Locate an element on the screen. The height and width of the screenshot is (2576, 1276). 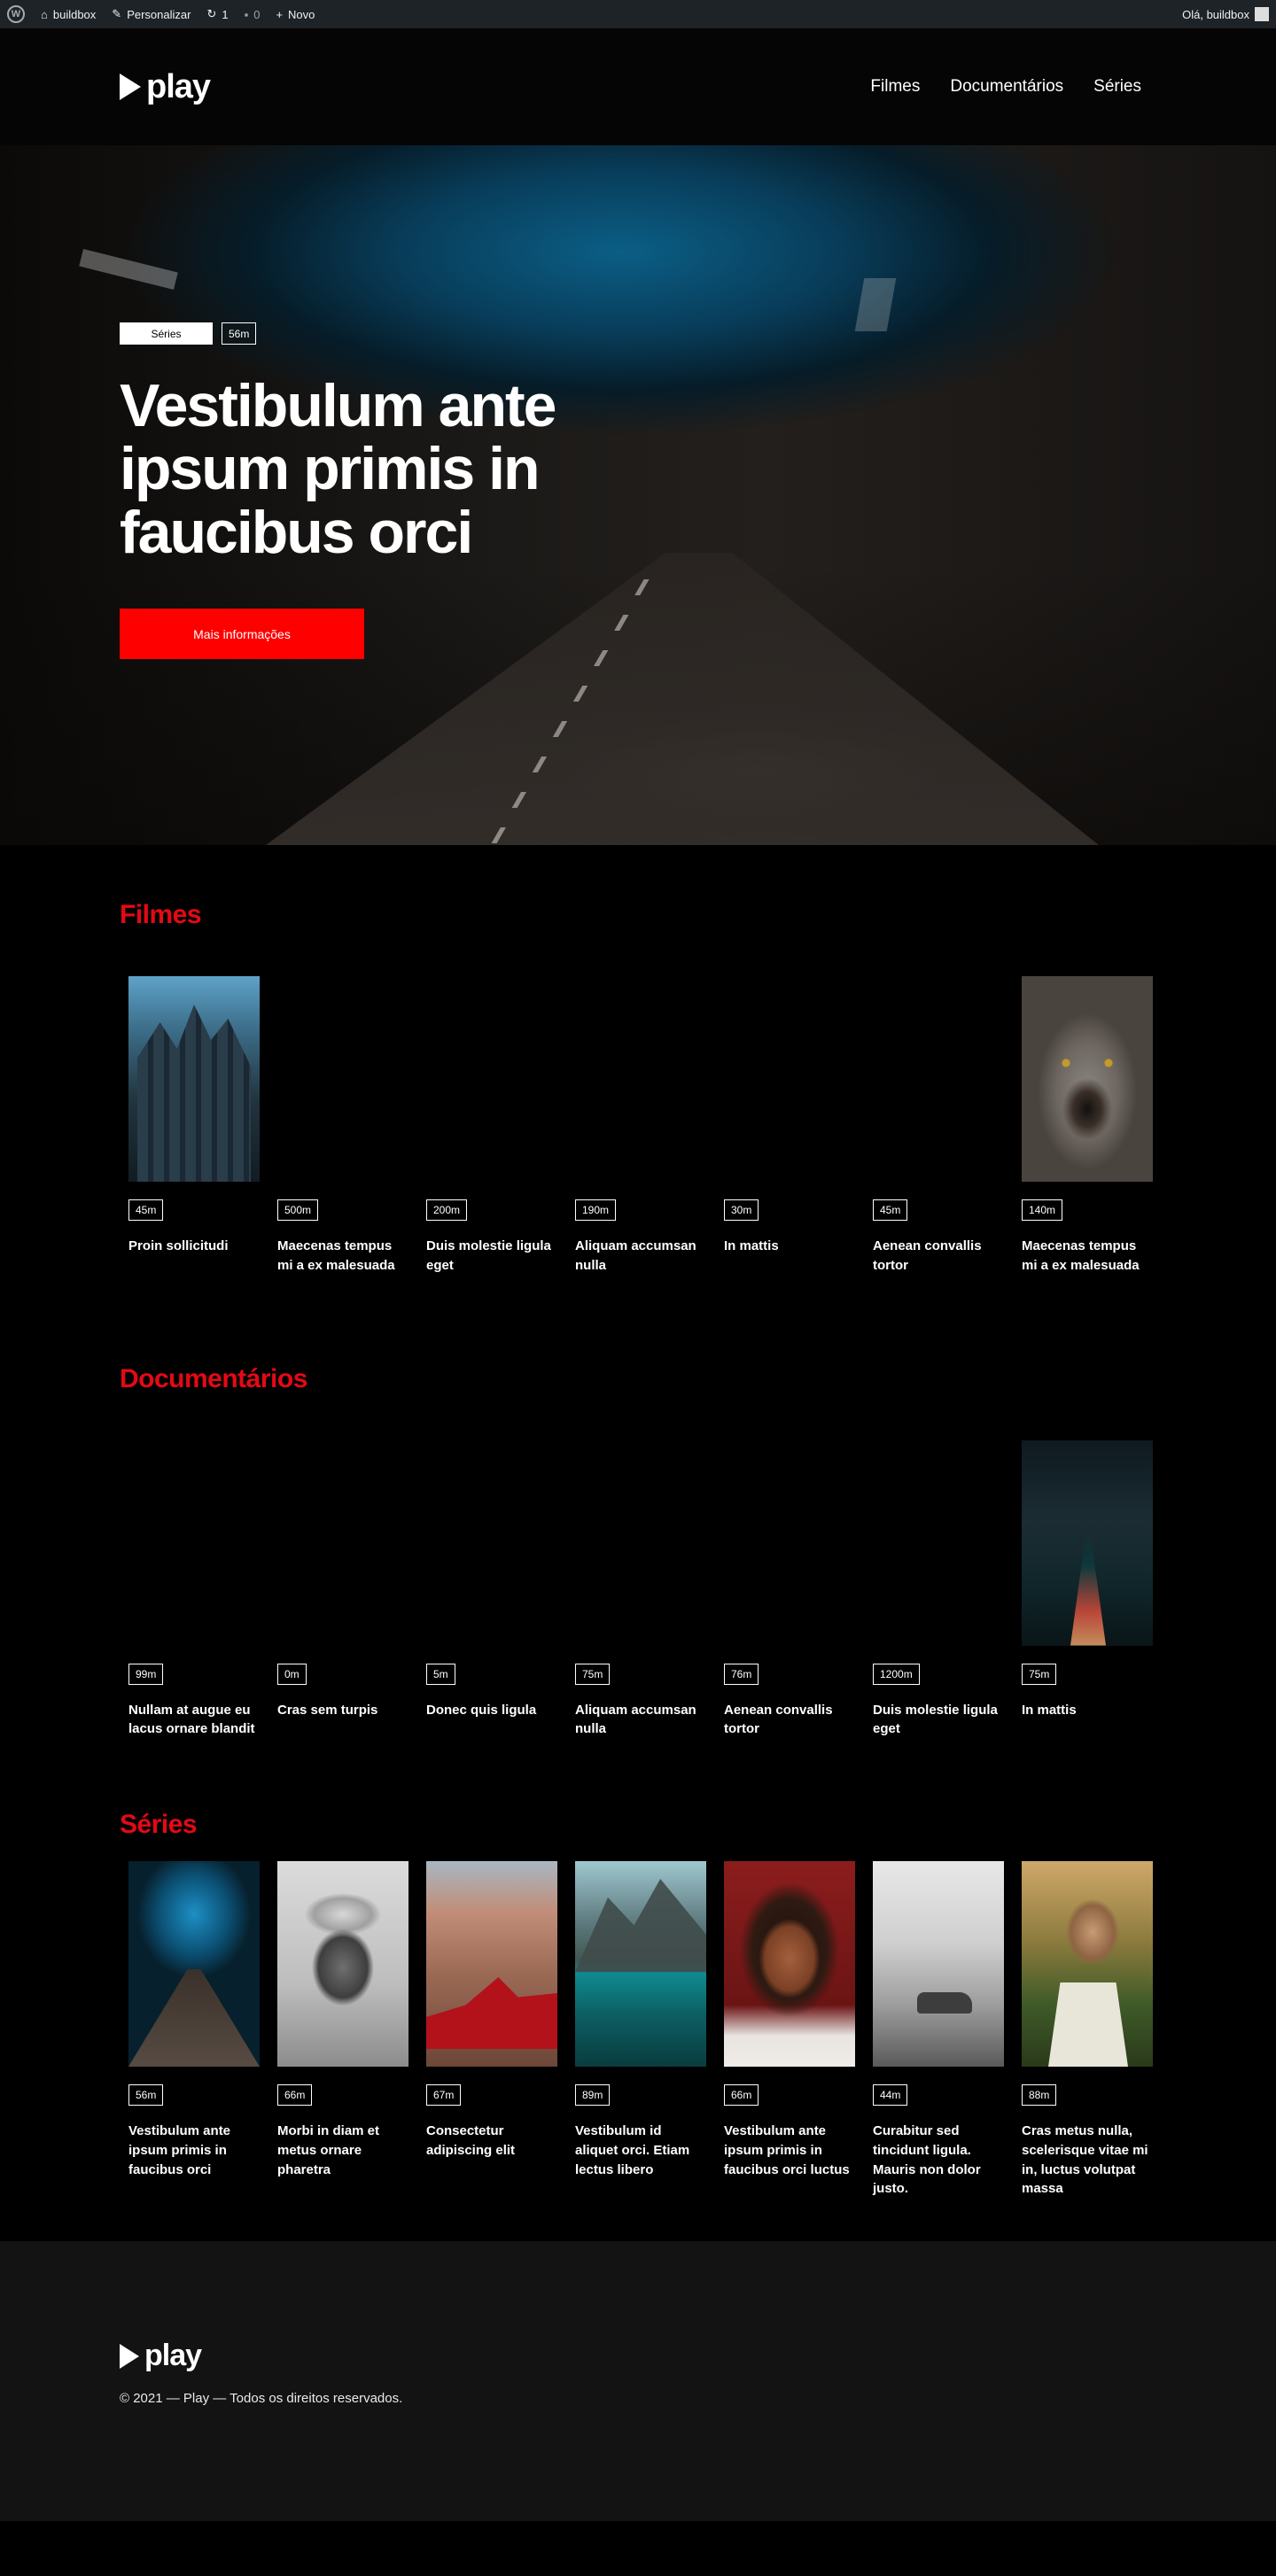
movie-card: 200m Duis molestie ligula eget is located at coordinates (491, 1126).